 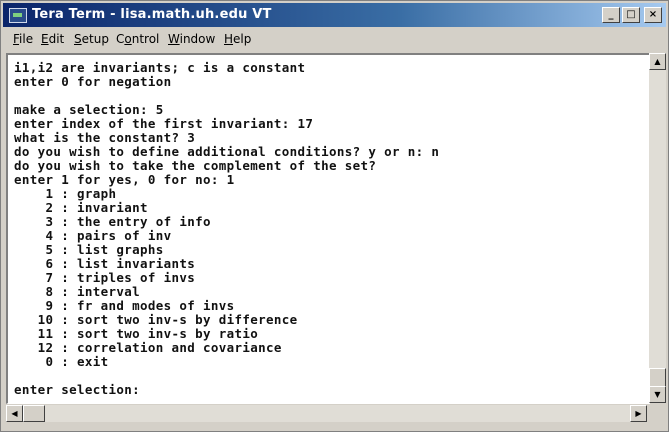 I want to click on menu-setup: Setup, so click(x=91, y=39).